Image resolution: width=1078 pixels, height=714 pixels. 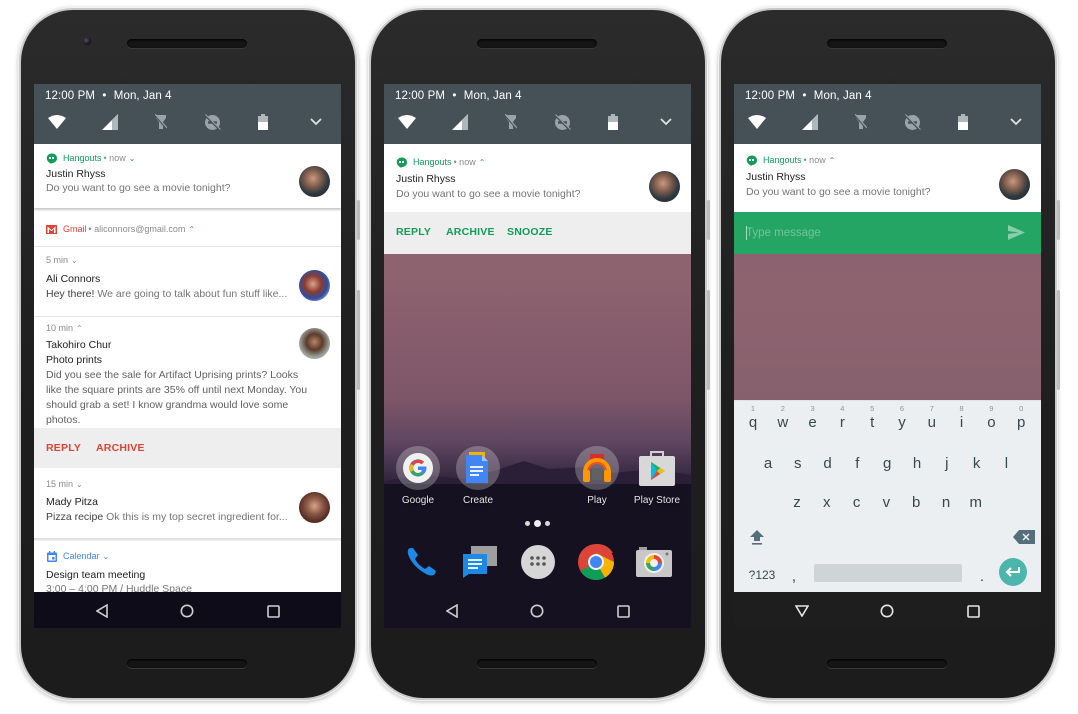 What do you see at coordinates (422, 562) in the screenshot?
I see `phone-icon` at bounding box center [422, 562].